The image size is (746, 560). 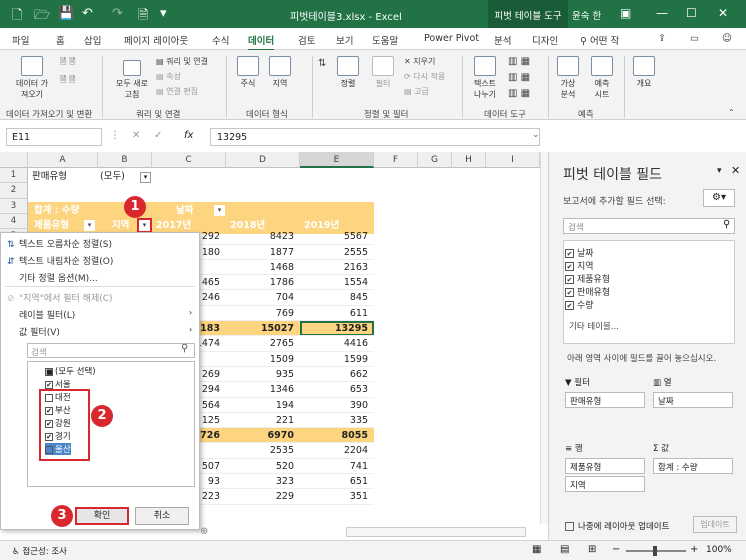 I want to click on sort-button: 정렬, so click(x=348, y=72).